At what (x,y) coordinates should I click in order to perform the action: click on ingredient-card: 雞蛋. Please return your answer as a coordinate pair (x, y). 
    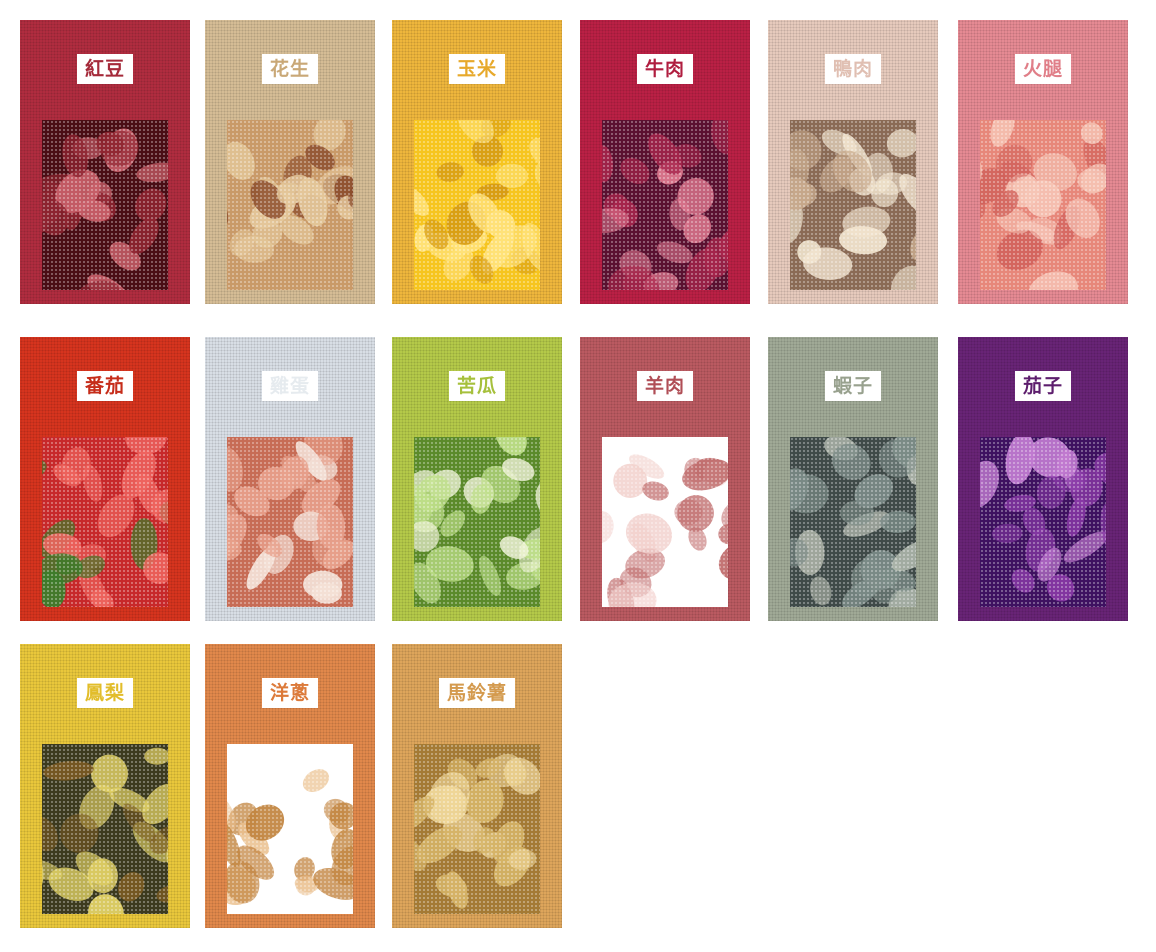
    Looking at the image, I should click on (290, 479).